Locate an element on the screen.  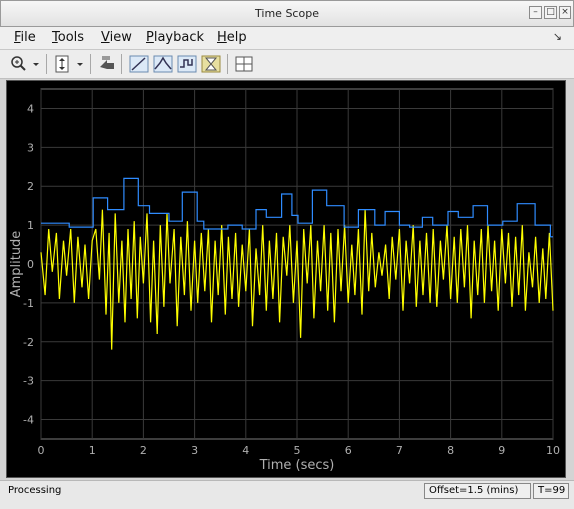
y-axis-label: Amplitude is located at coordinates (16, 264).